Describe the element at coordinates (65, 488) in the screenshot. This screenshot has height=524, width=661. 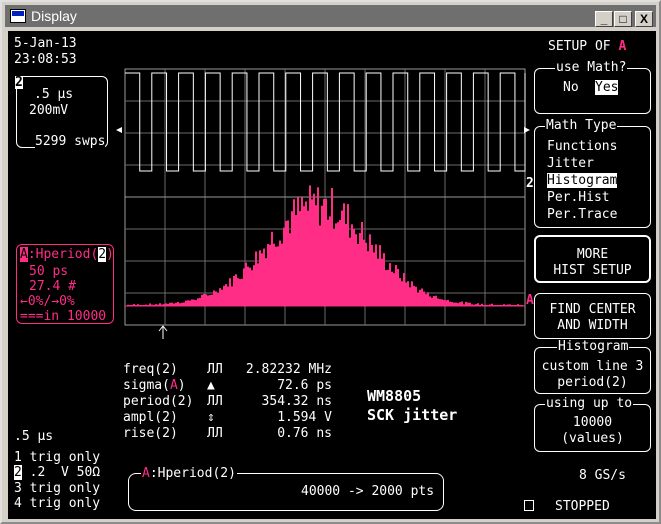
I see `channel-3-text: trig only` at that location.